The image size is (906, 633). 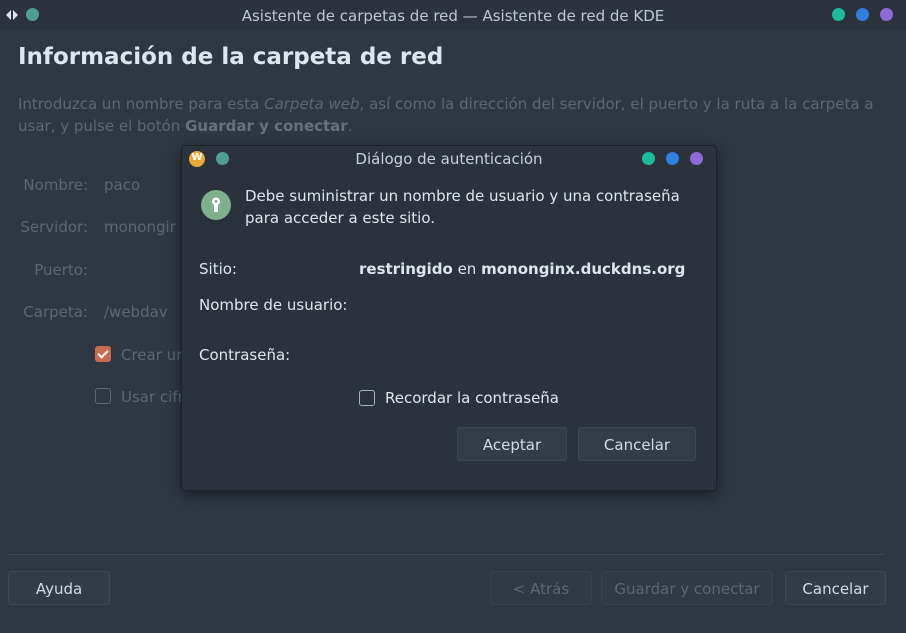 What do you see at coordinates (54, 227) in the screenshot?
I see `server-label: Servidor:` at bounding box center [54, 227].